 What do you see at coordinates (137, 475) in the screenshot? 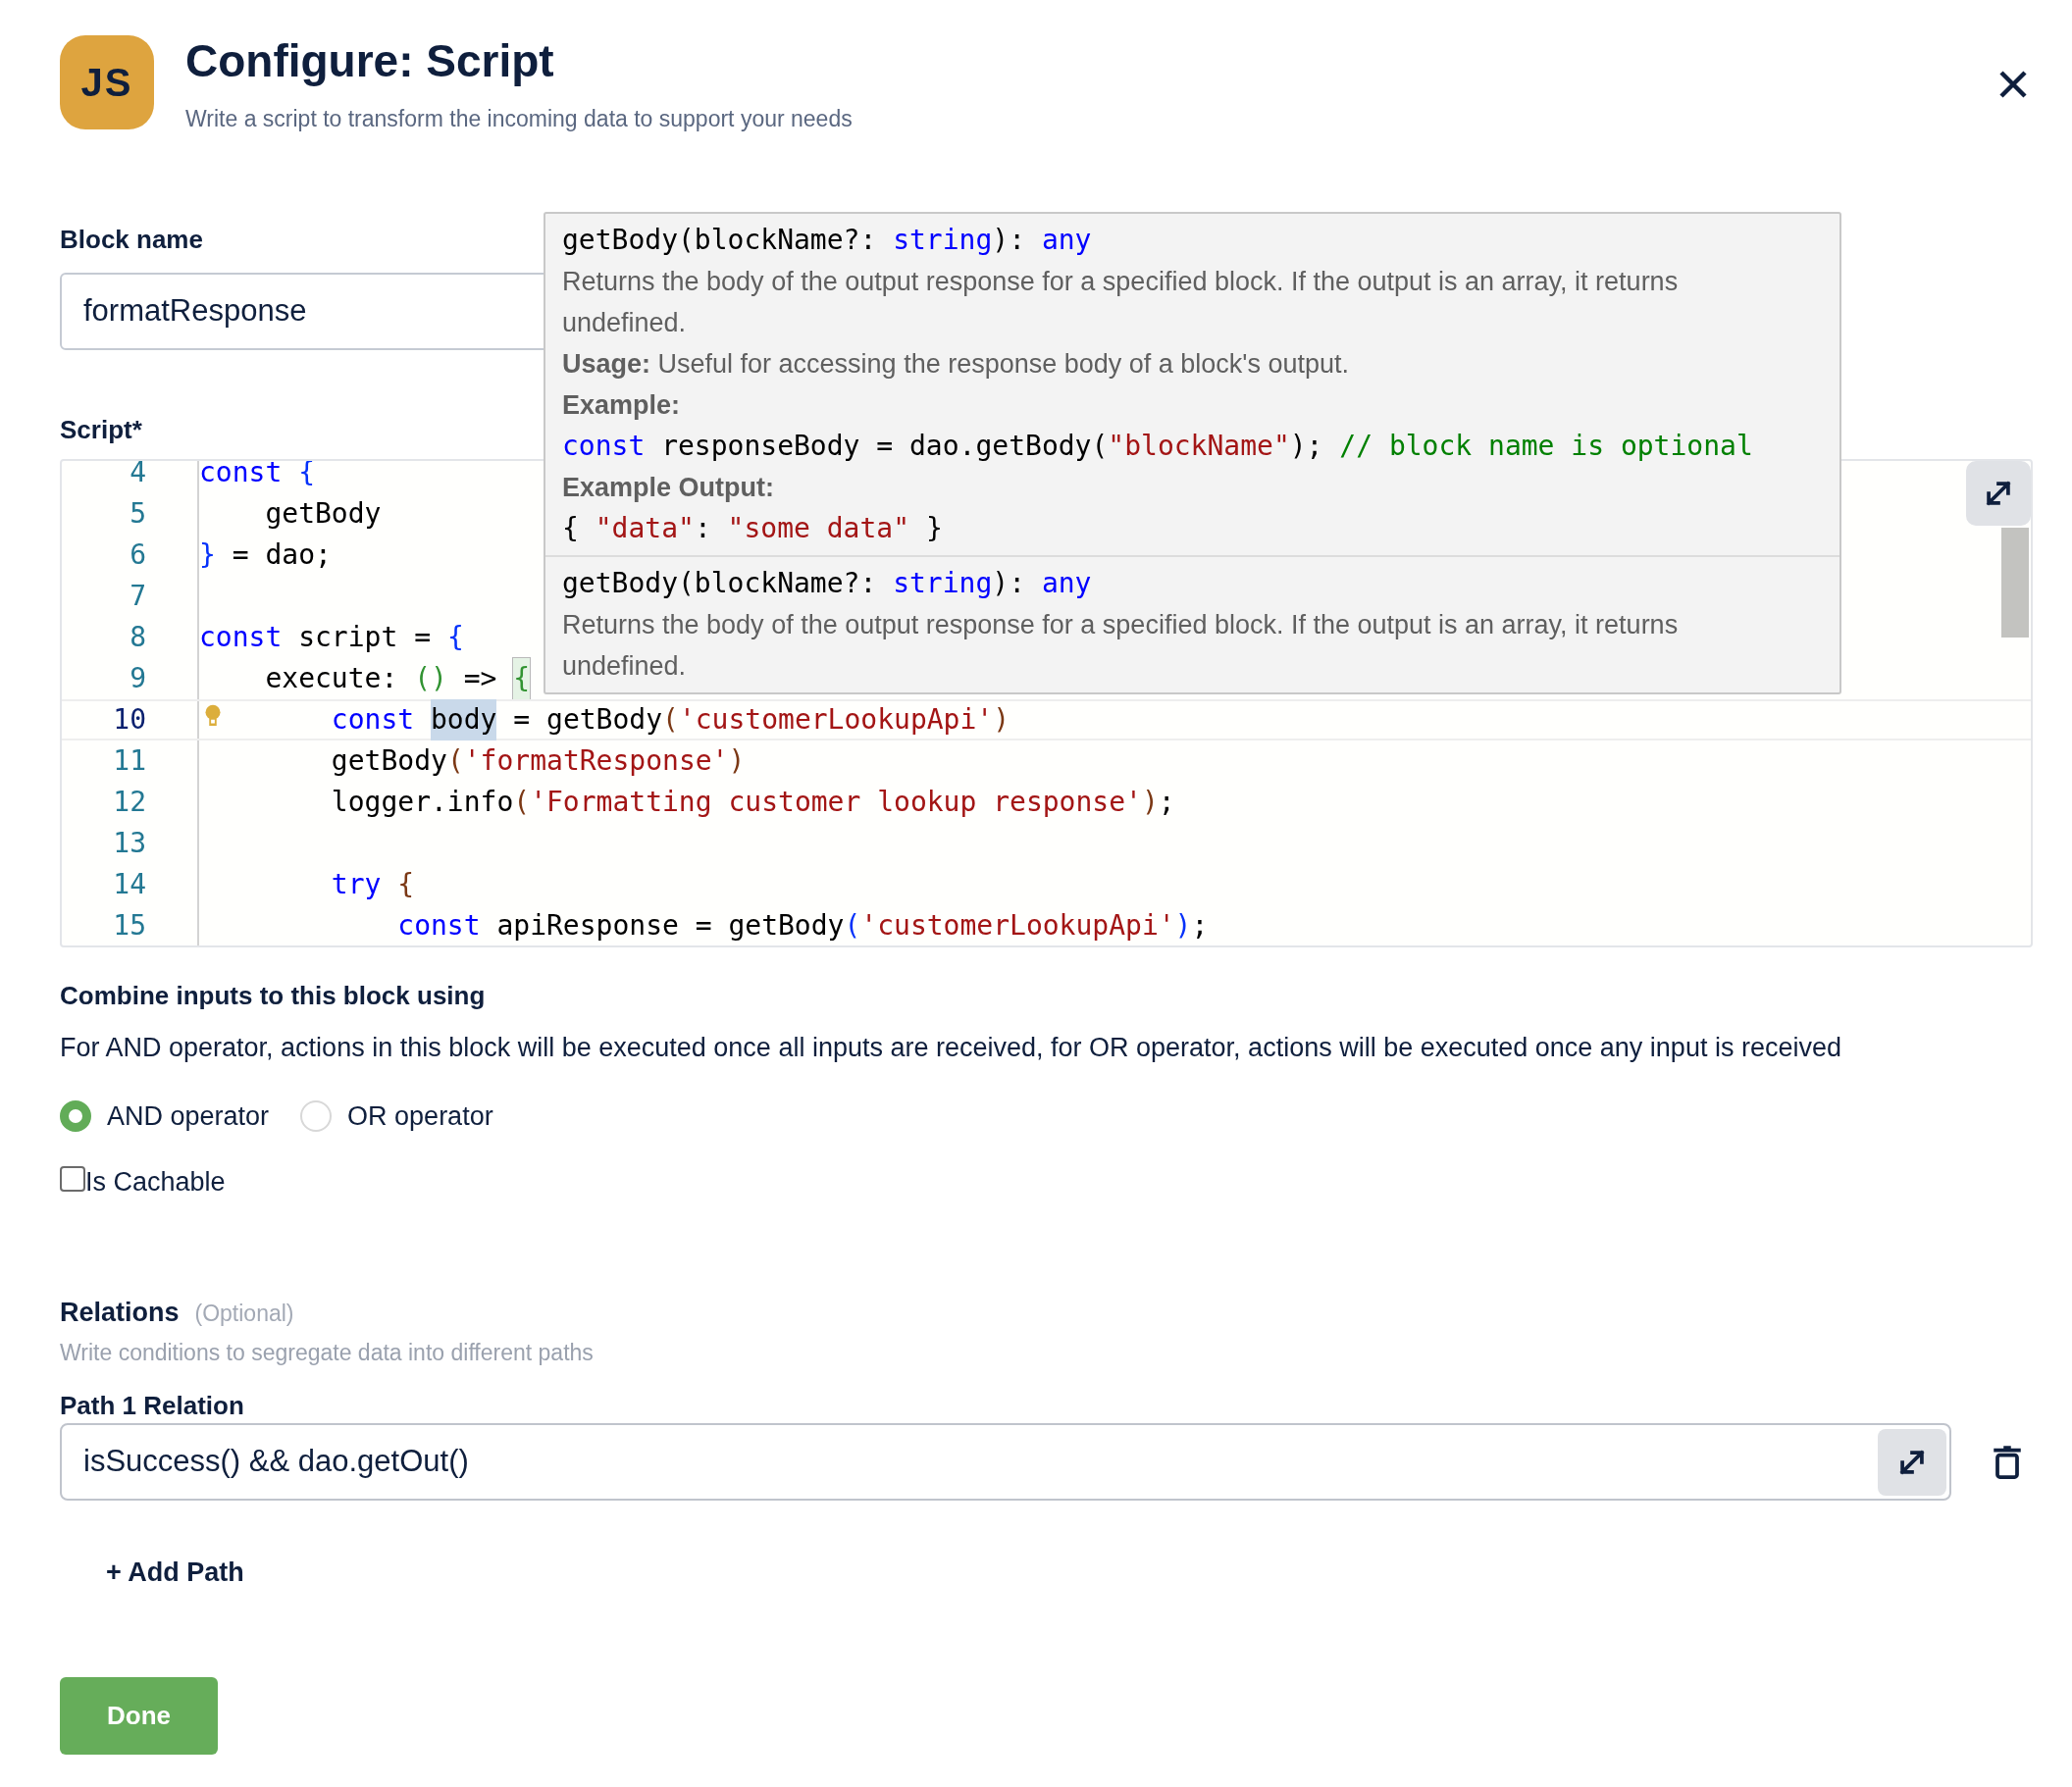
I see `line-number: 4` at bounding box center [137, 475].